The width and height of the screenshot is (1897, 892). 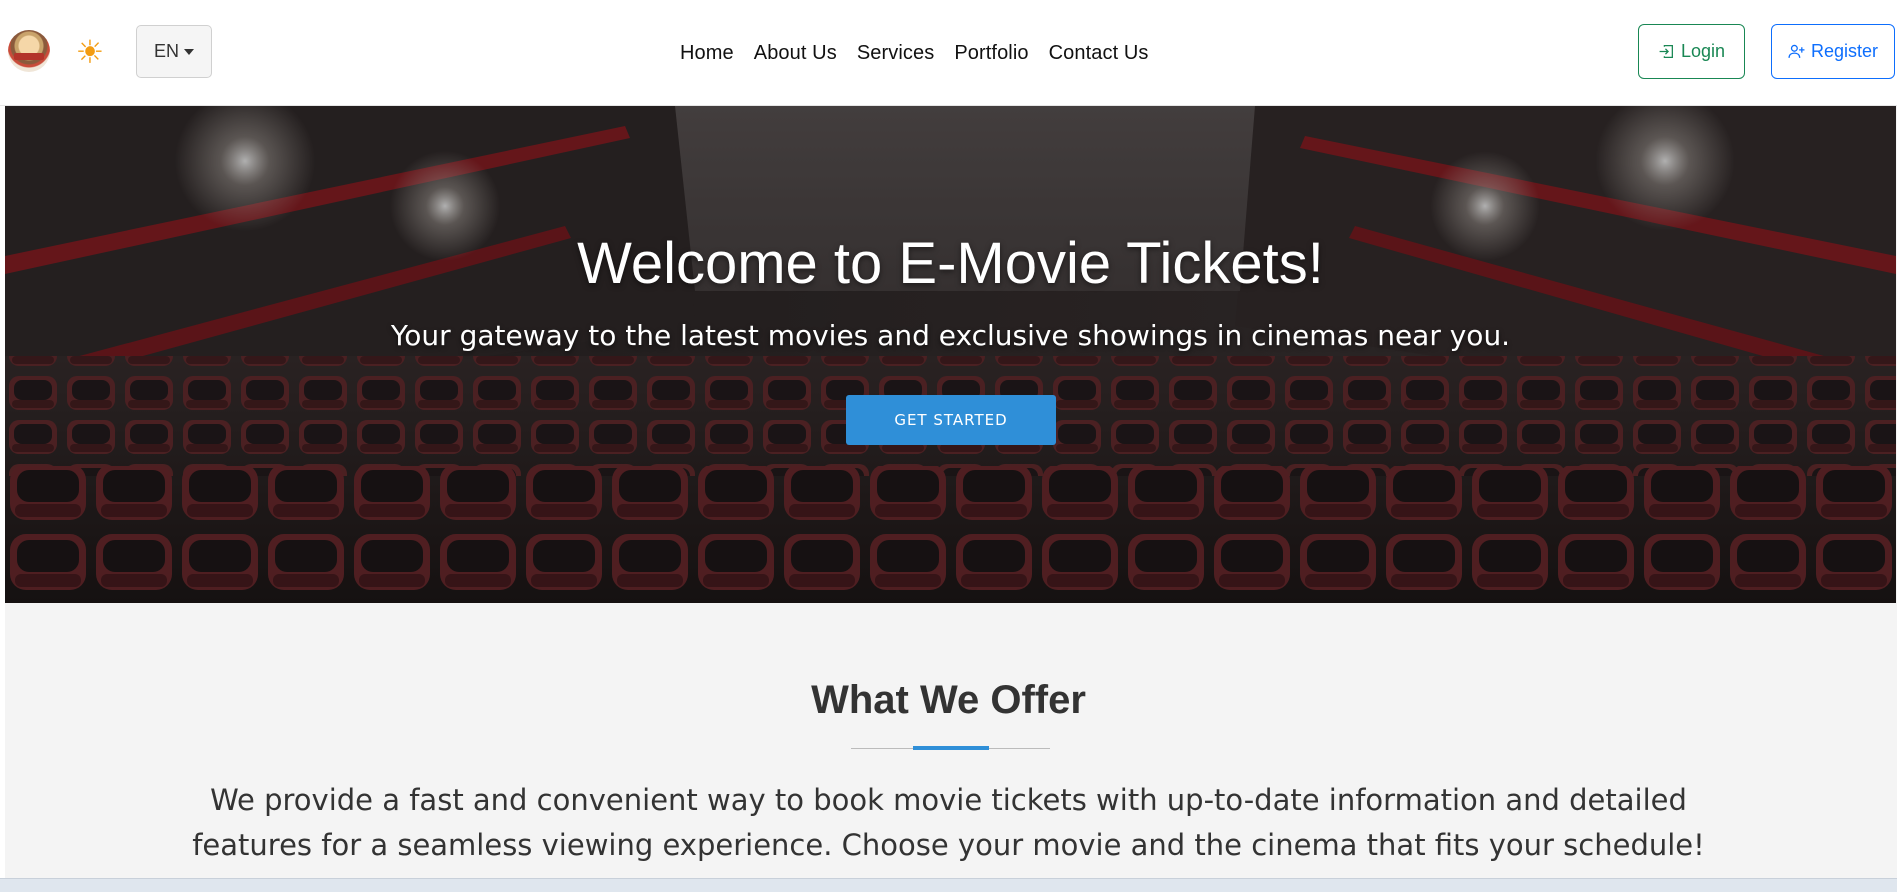 I want to click on title-divider-accent, so click(x=951, y=748).